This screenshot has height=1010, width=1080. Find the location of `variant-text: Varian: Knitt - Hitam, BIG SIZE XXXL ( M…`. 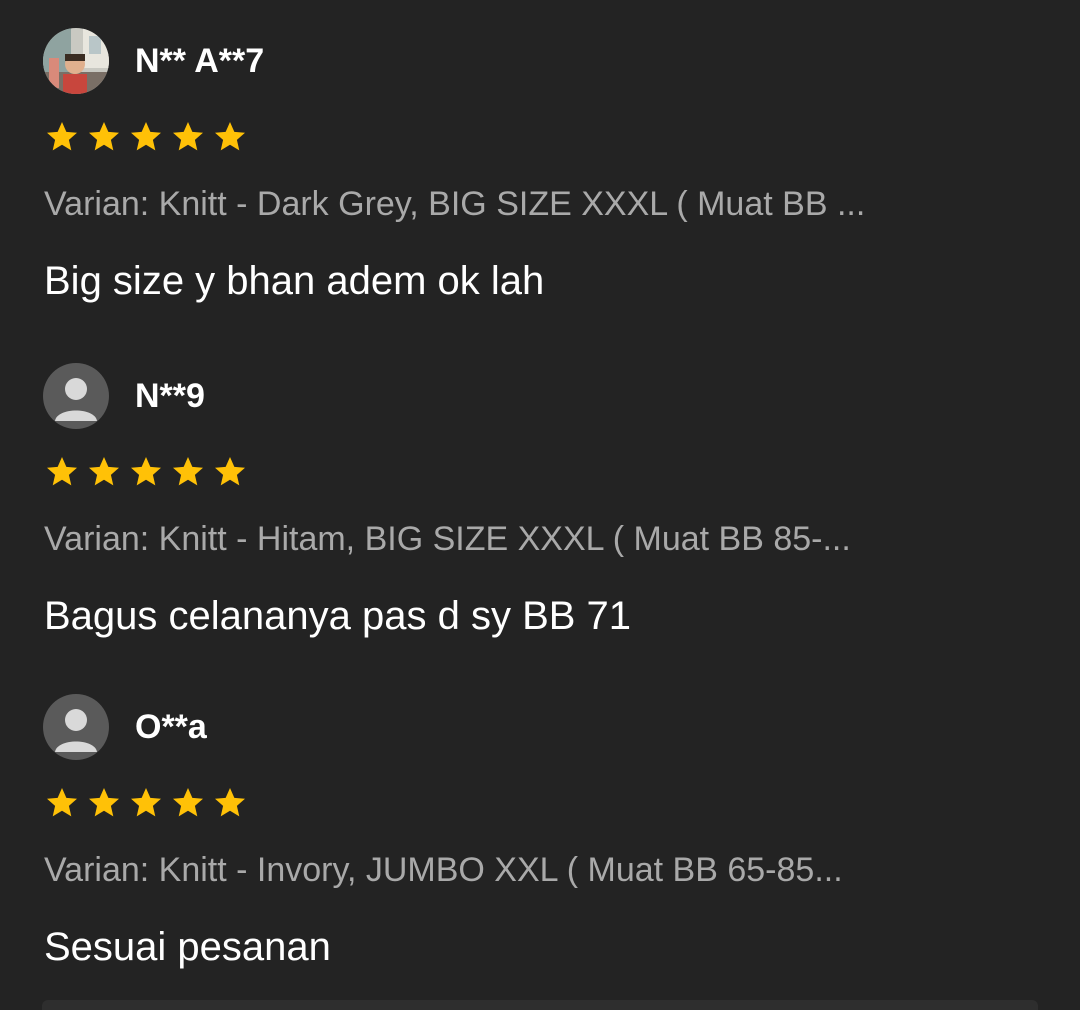

variant-text: Varian: Knitt - Hitam, BIG SIZE XXXL ( M… is located at coordinates (447, 539).